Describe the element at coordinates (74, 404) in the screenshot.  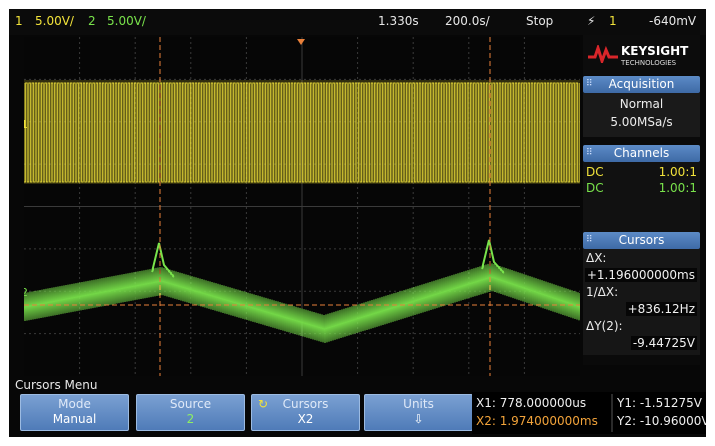
I see `mode-key-title: Mode` at that location.